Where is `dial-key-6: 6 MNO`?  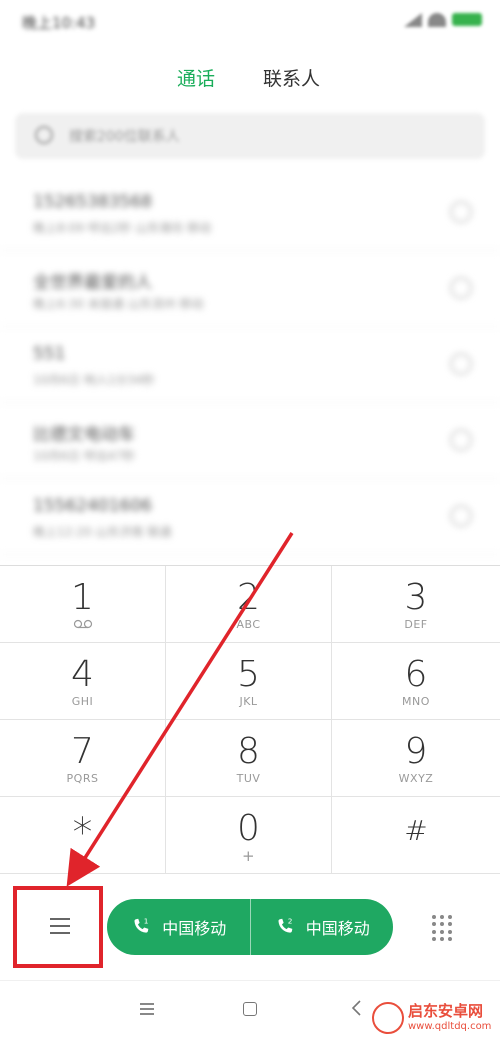
dial-key-6: 6 MNO is located at coordinates (416, 681).